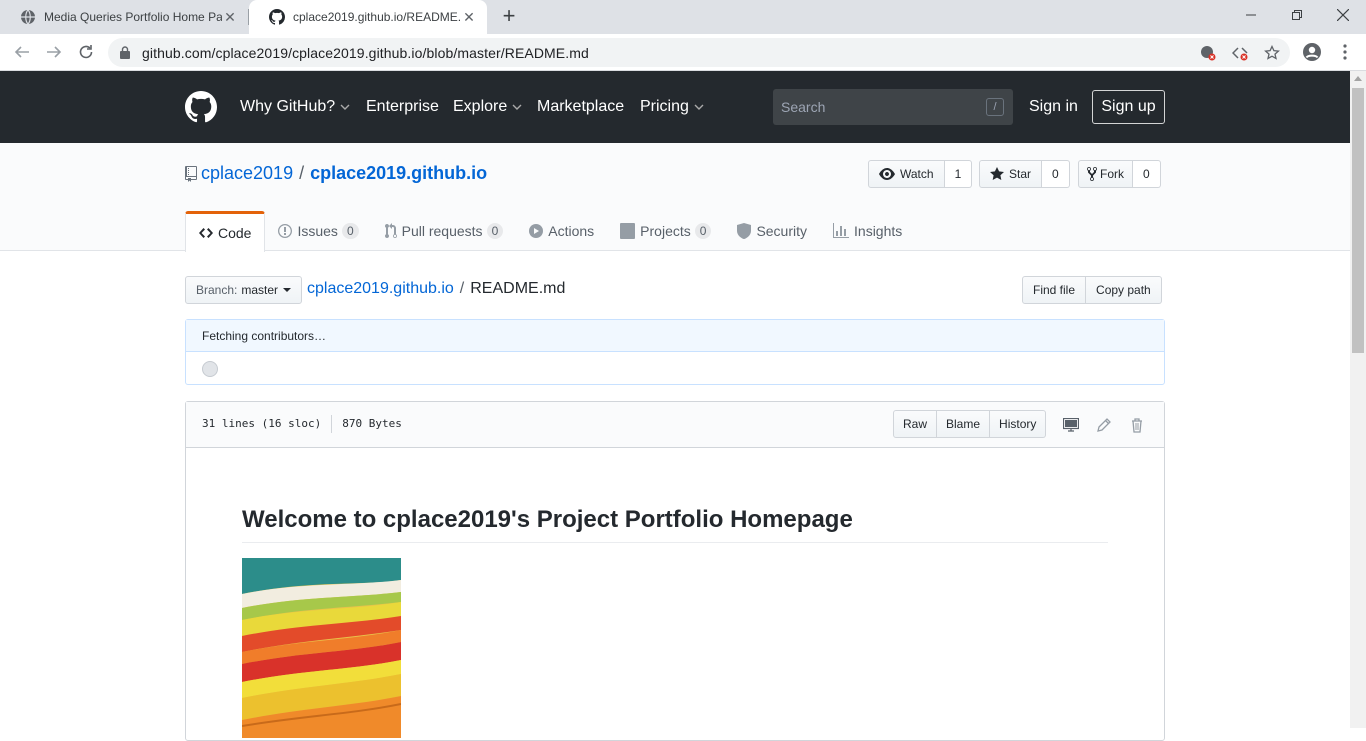 Image resolution: width=1366 pixels, height=741 pixels. I want to click on watch-count: 1, so click(958, 174).